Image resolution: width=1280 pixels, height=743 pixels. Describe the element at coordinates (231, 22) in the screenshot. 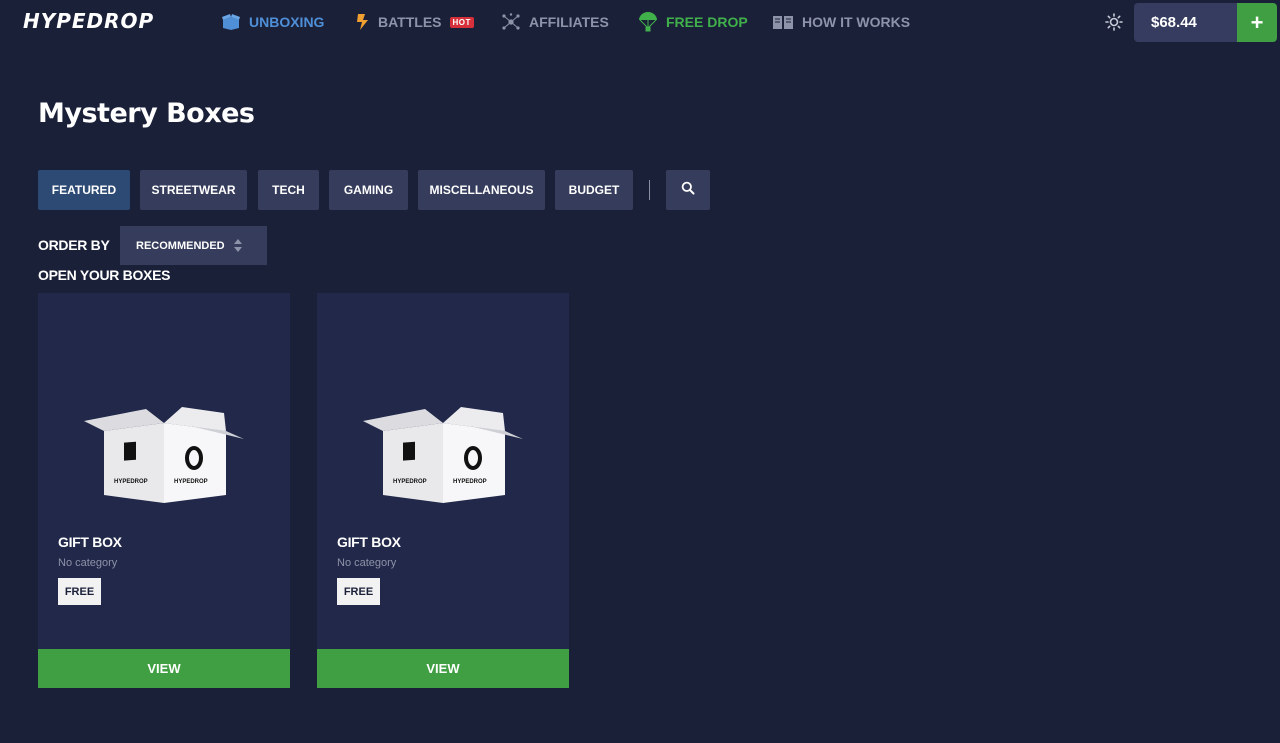

I see `box-icon` at that location.